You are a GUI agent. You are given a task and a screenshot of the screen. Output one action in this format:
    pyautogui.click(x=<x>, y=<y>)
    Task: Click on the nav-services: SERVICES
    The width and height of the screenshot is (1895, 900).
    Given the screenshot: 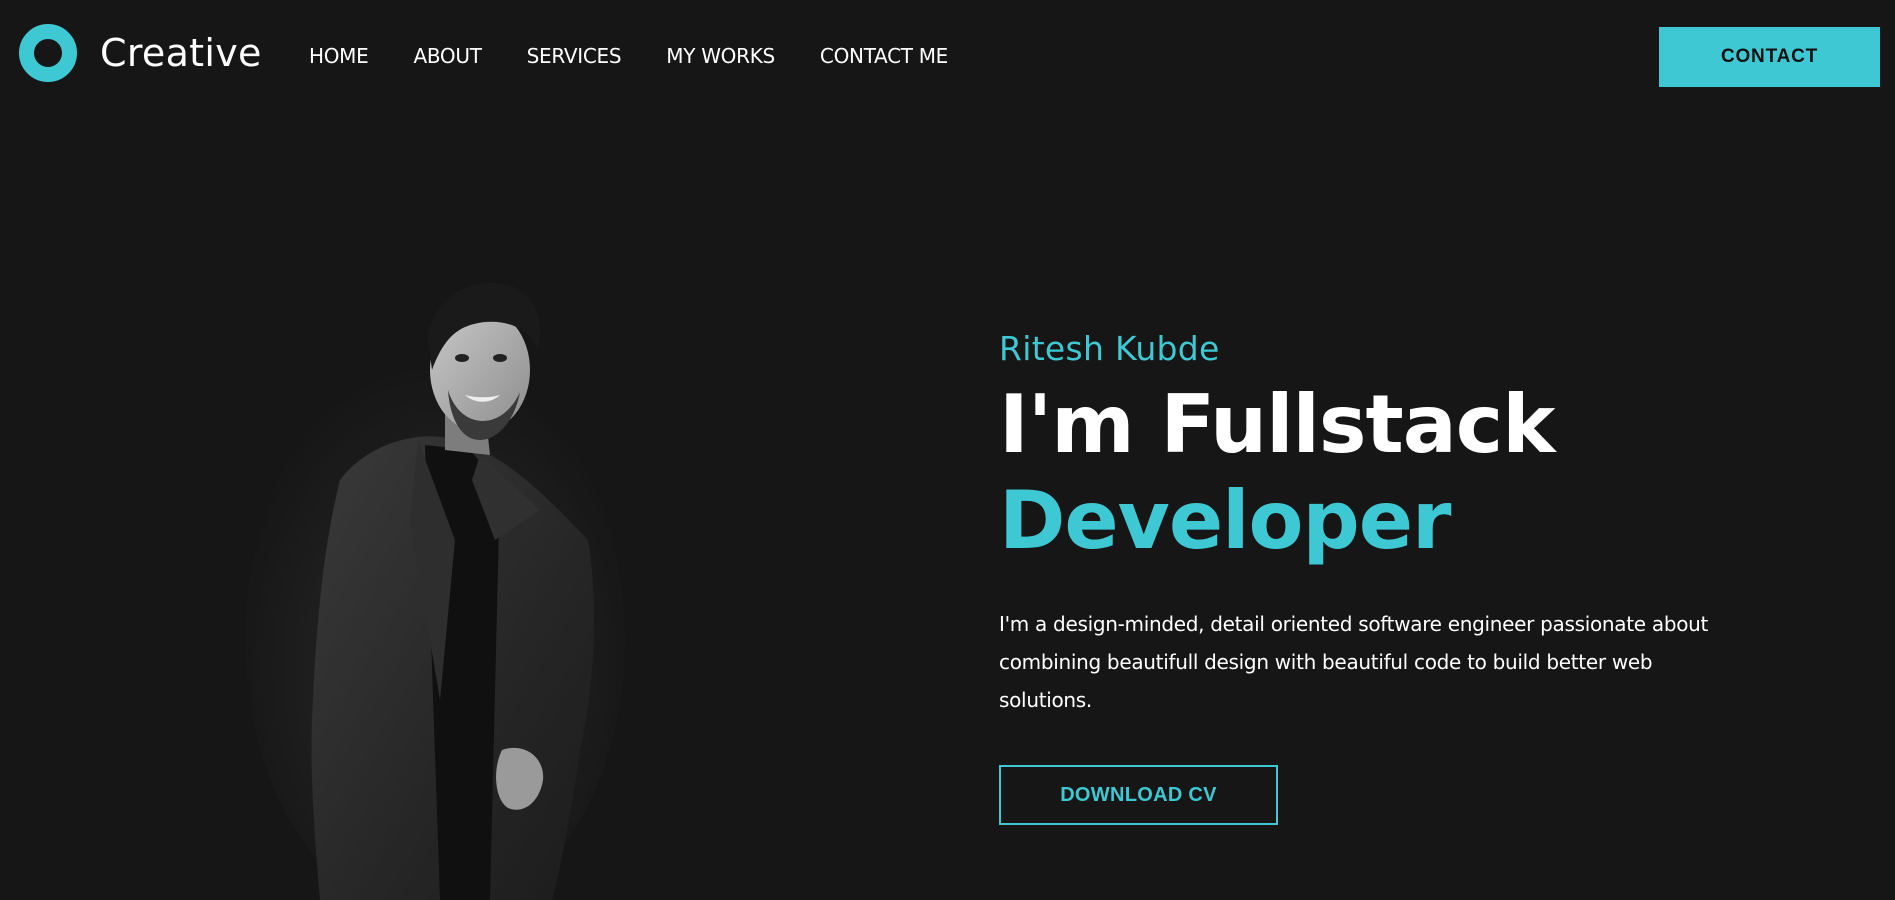 What is the action you would take?
    pyautogui.click(x=574, y=56)
    